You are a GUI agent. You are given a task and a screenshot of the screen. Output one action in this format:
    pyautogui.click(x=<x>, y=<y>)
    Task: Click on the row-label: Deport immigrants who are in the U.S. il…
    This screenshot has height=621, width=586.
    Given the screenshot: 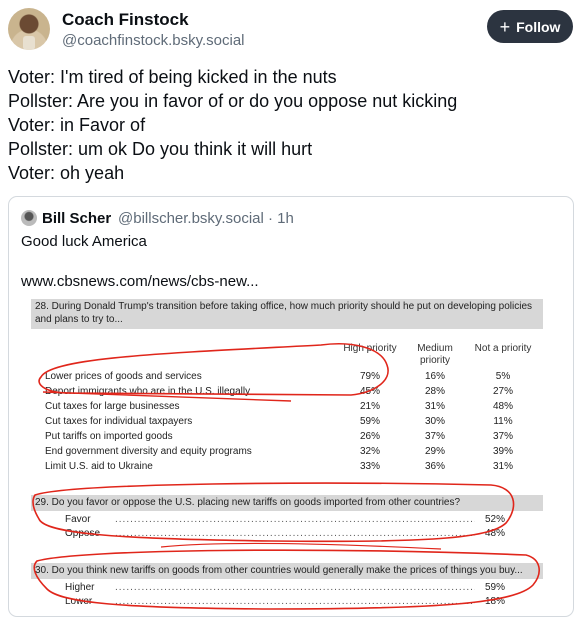 What is the action you would take?
    pyautogui.click(x=148, y=391)
    